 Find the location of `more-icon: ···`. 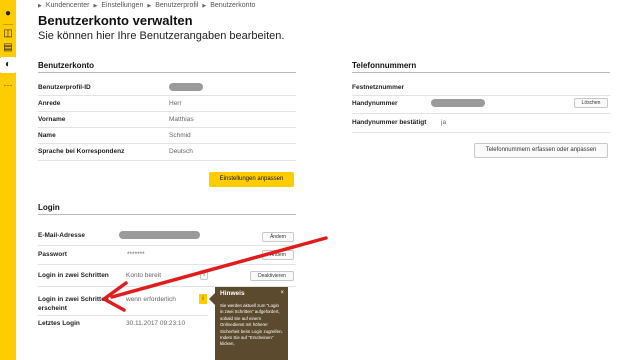

more-icon: ··· is located at coordinates (8, 85).